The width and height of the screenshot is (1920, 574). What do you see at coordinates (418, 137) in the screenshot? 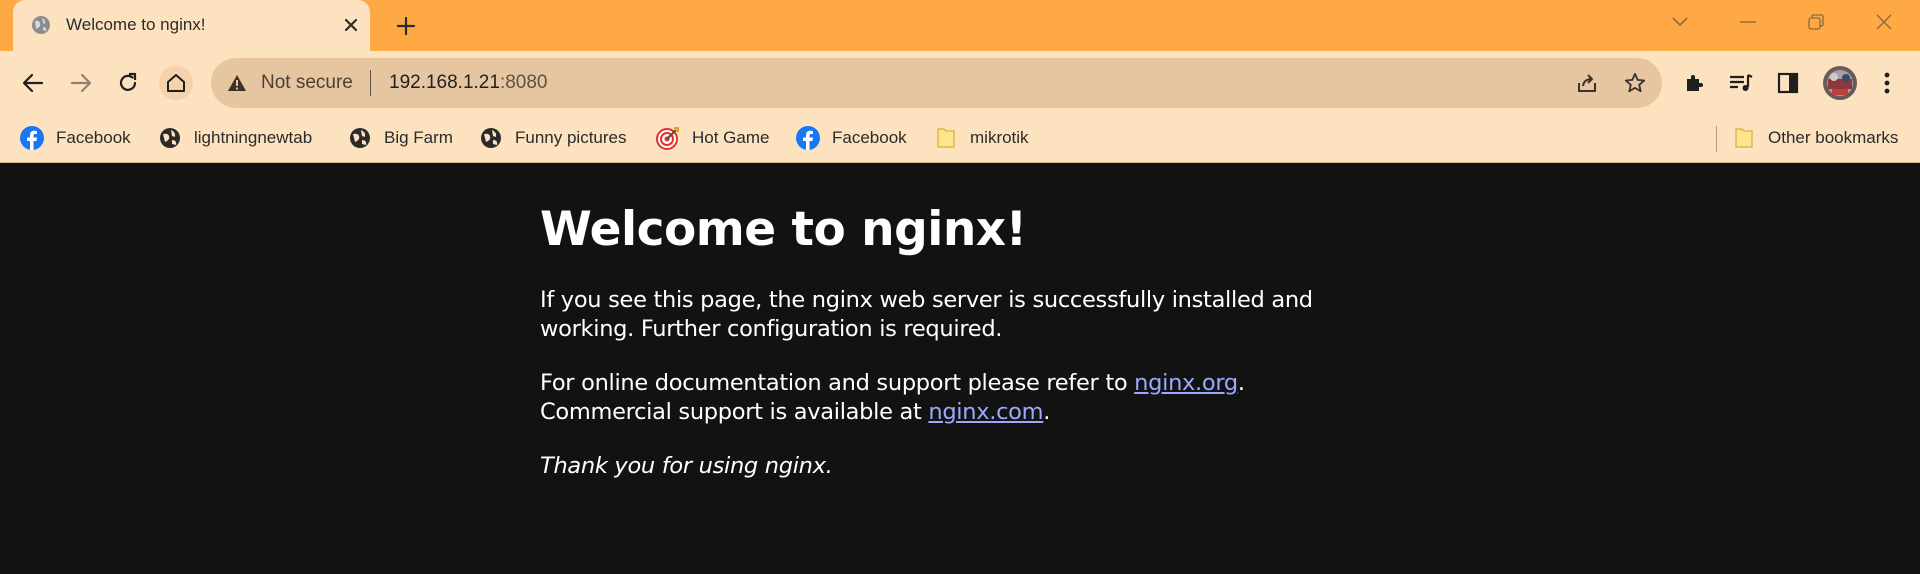
I see `bookmark-label: Big Farm` at bounding box center [418, 137].